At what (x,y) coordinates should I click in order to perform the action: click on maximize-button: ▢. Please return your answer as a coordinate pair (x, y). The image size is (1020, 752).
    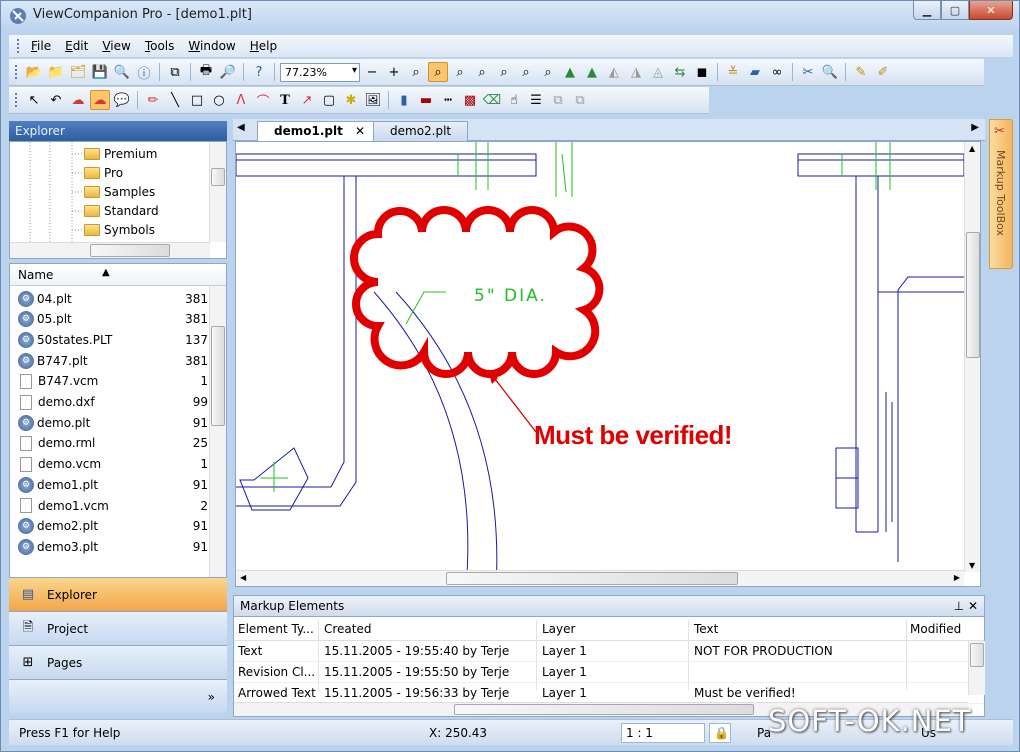
    Looking at the image, I should click on (955, 10).